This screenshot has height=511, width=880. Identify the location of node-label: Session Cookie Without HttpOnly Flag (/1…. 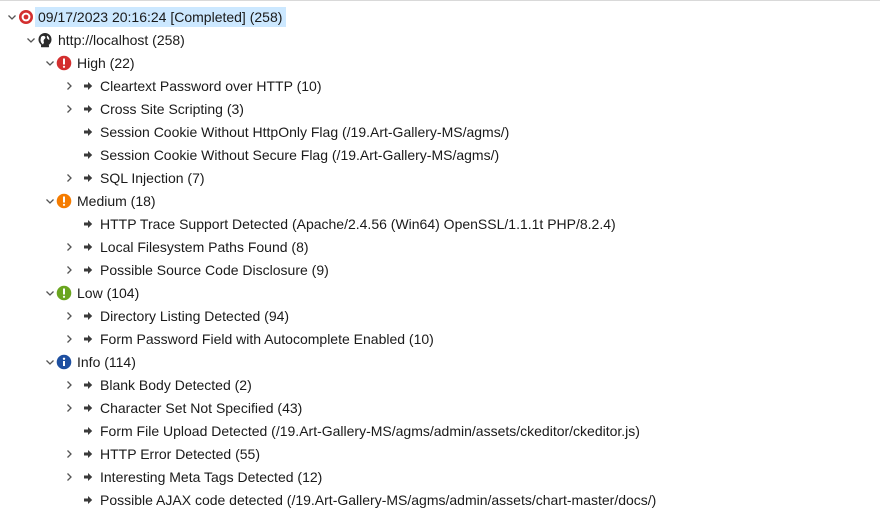
(305, 131).